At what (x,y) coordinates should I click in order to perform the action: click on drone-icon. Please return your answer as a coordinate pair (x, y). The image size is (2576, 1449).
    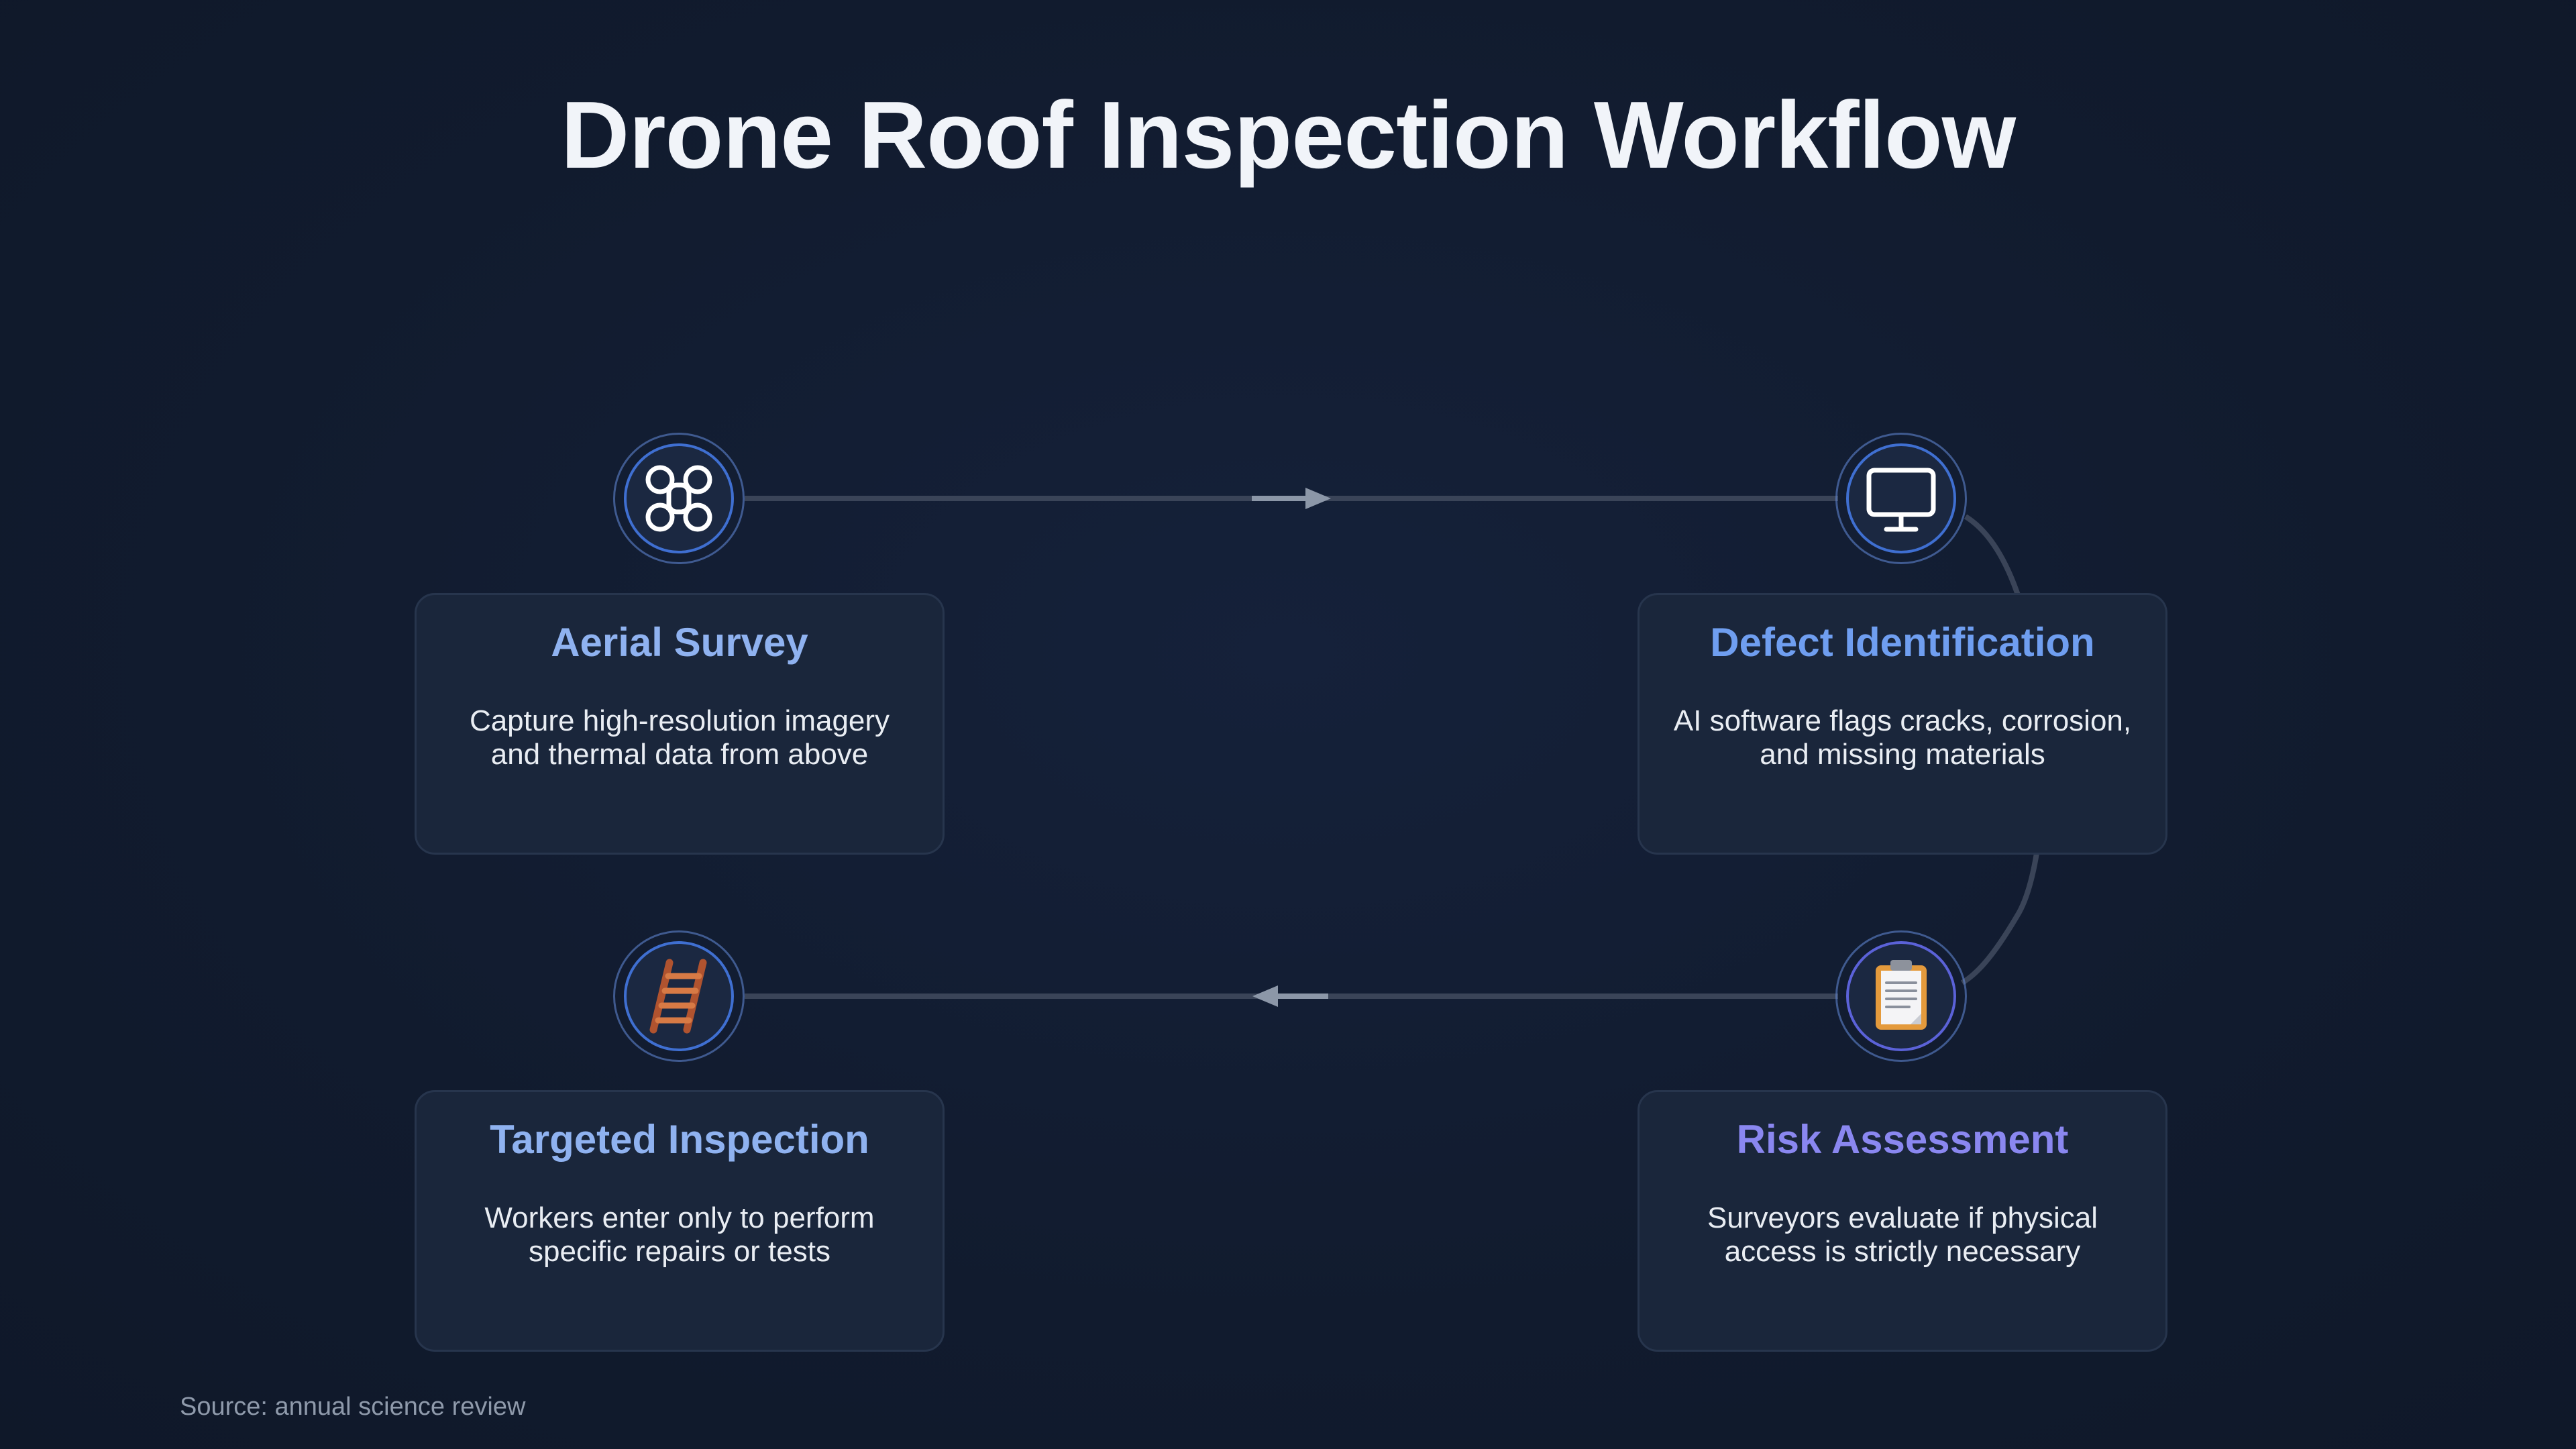
    Looking at the image, I should click on (678, 498).